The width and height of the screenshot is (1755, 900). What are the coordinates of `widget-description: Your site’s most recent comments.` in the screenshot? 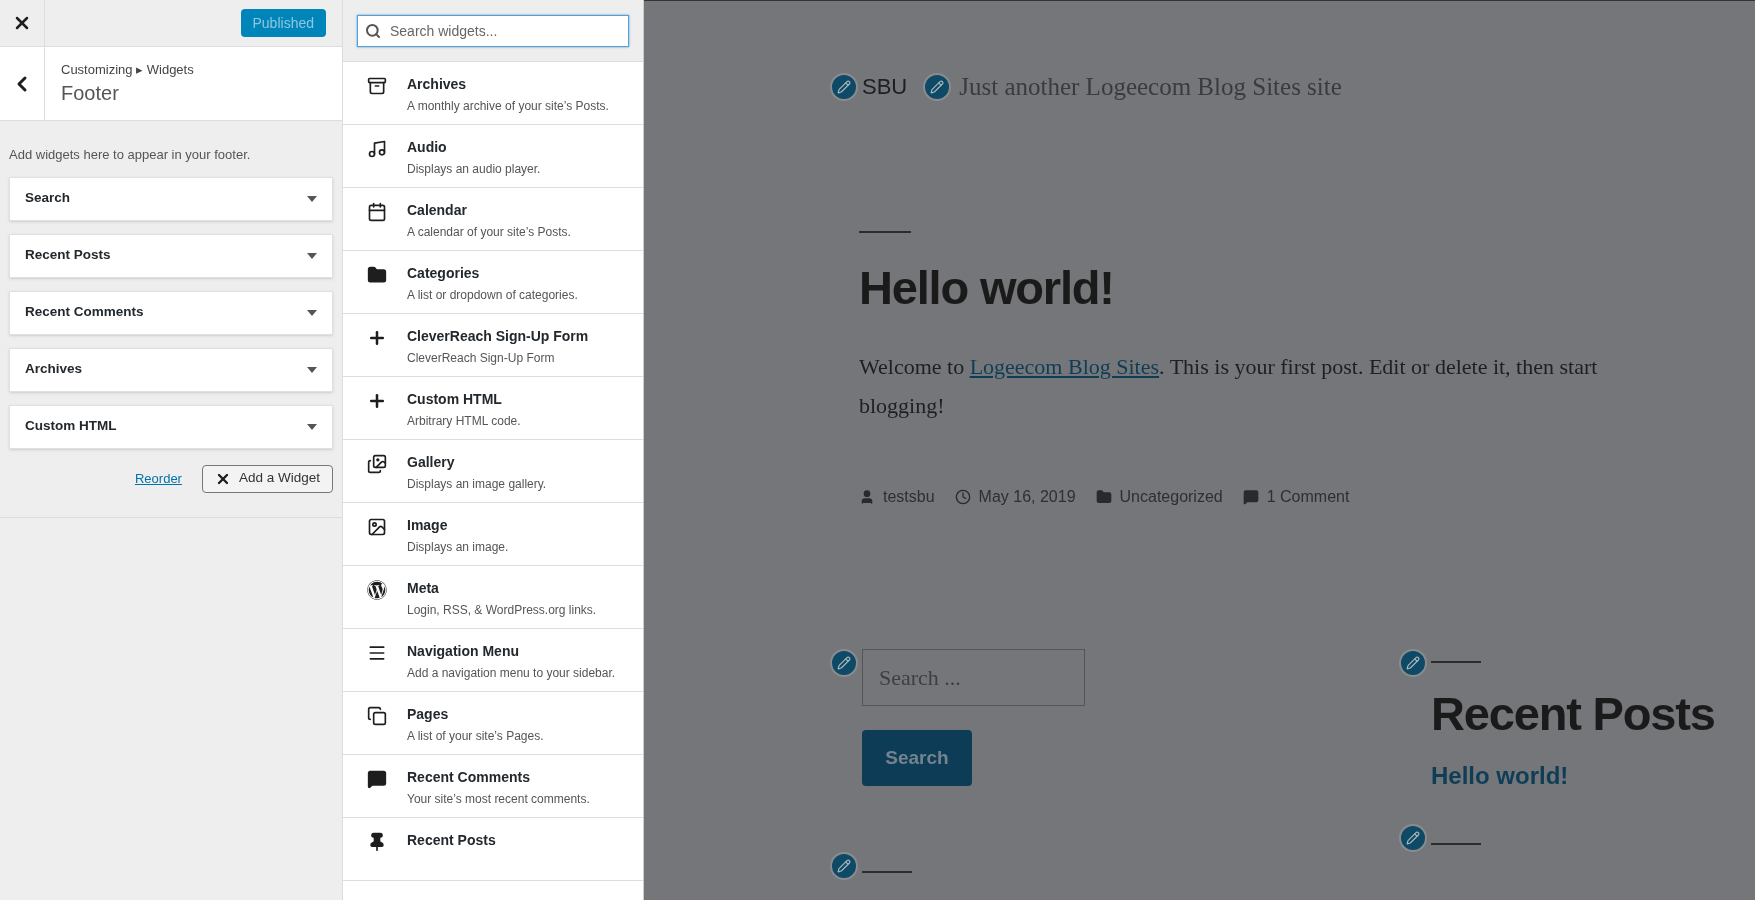 It's located at (498, 799).